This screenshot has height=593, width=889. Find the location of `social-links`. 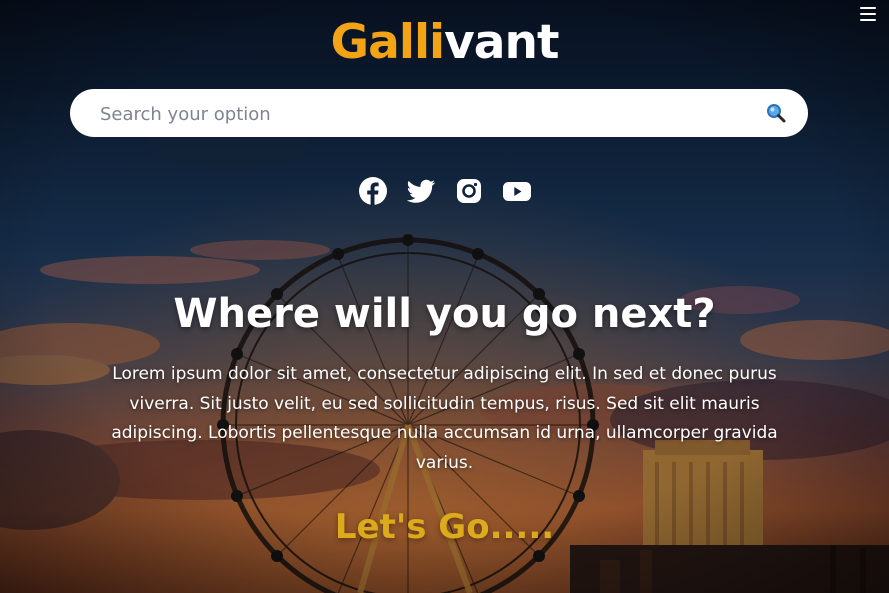

social-links is located at coordinates (444, 191).